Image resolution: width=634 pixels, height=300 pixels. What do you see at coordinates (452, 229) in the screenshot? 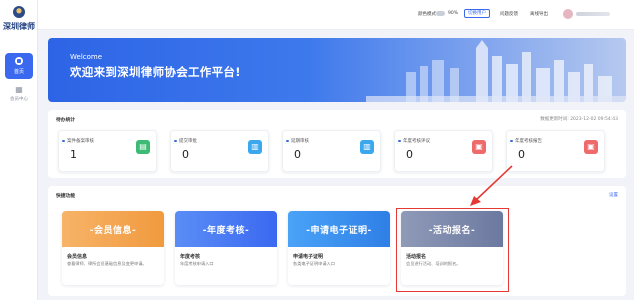
I see `quick-banner: -活动报名-` at bounding box center [452, 229].